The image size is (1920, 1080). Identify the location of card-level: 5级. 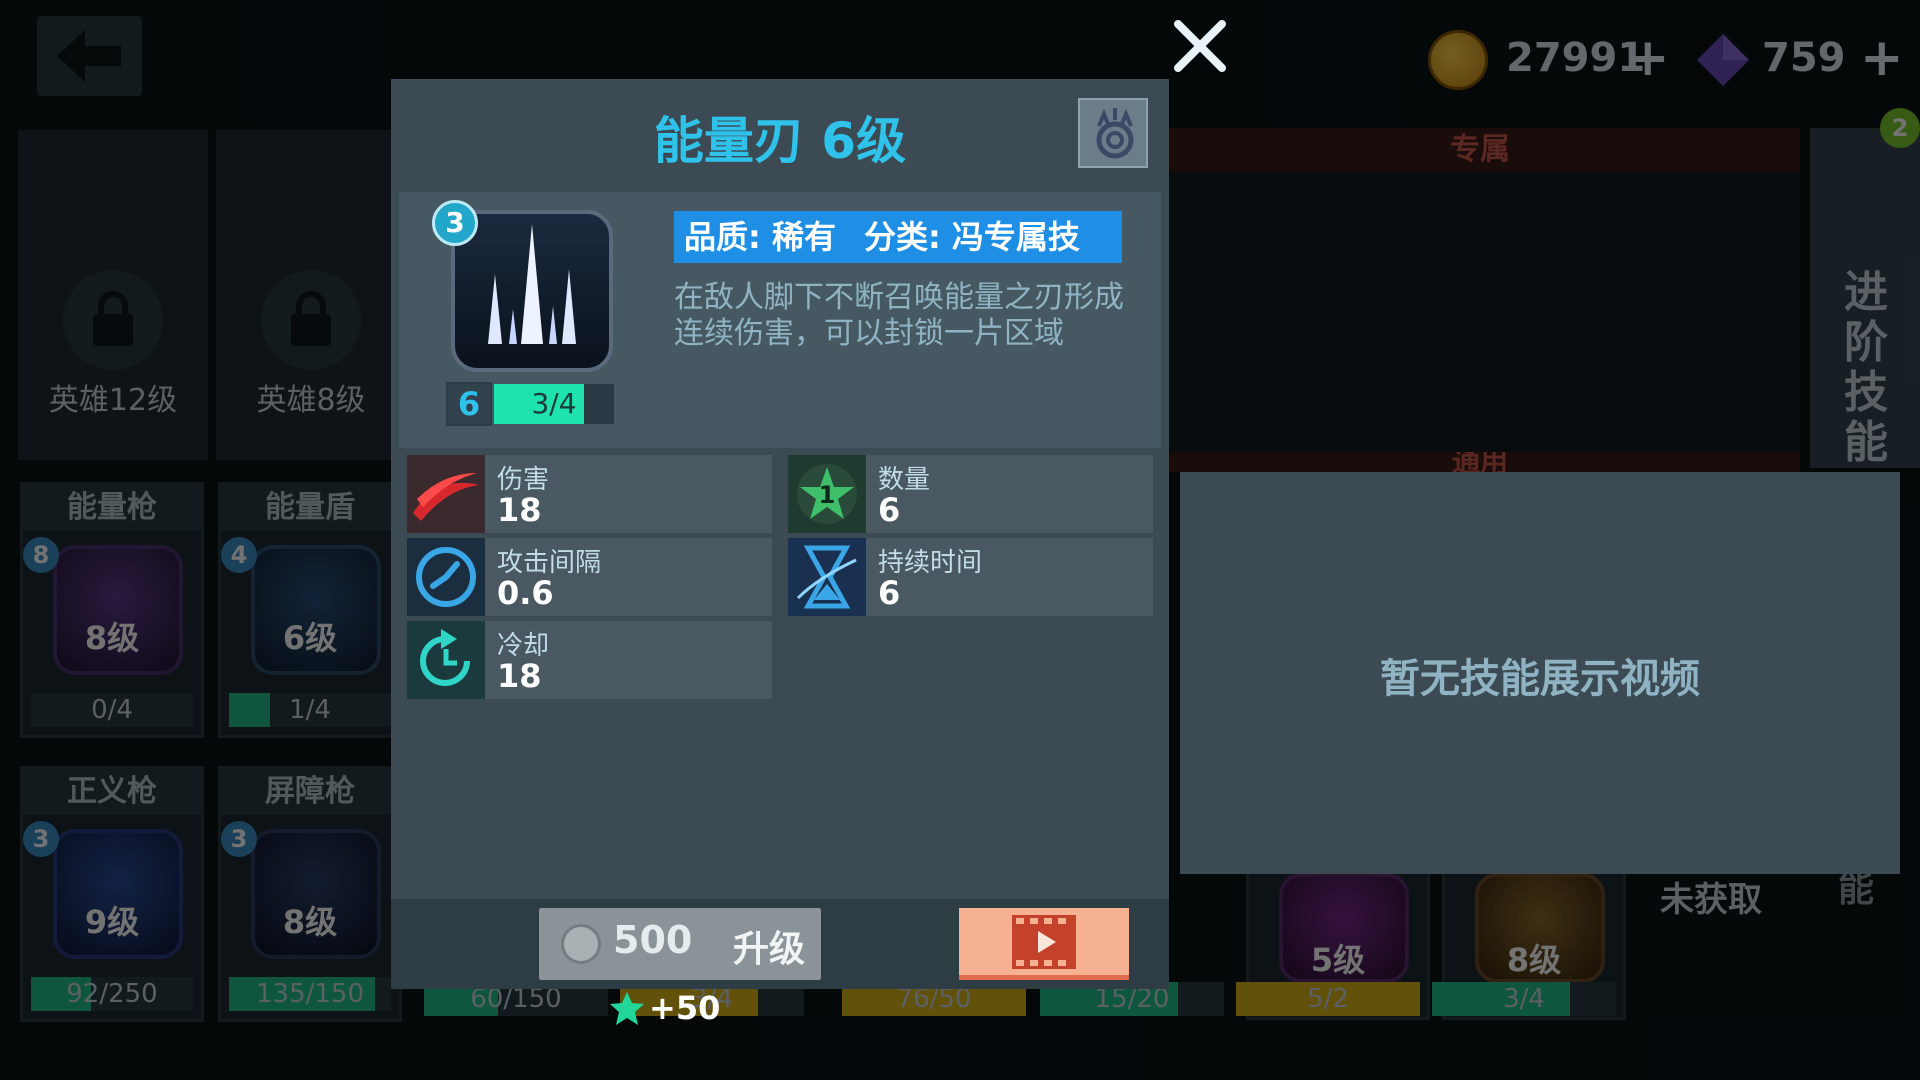
(1338, 960).